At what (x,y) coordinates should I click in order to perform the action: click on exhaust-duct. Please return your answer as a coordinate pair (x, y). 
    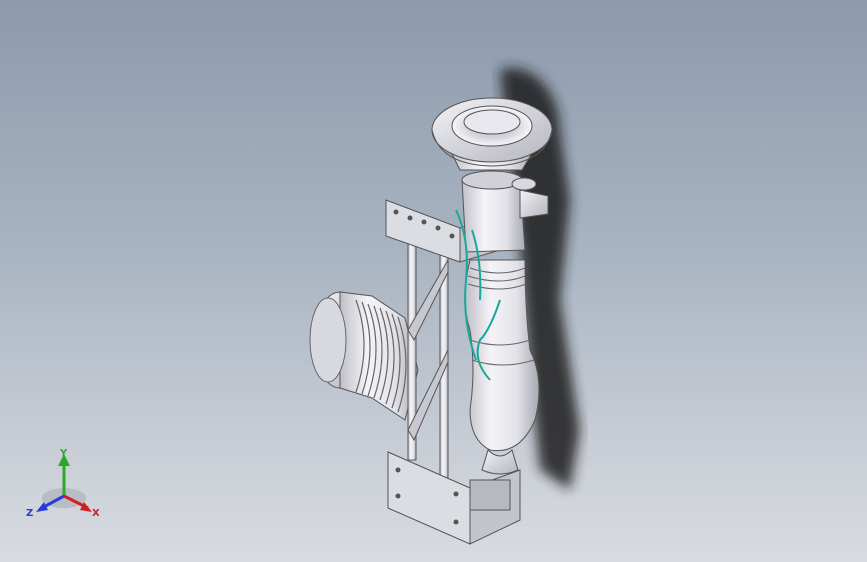
    Looking at the image, I should click on (364, 356).